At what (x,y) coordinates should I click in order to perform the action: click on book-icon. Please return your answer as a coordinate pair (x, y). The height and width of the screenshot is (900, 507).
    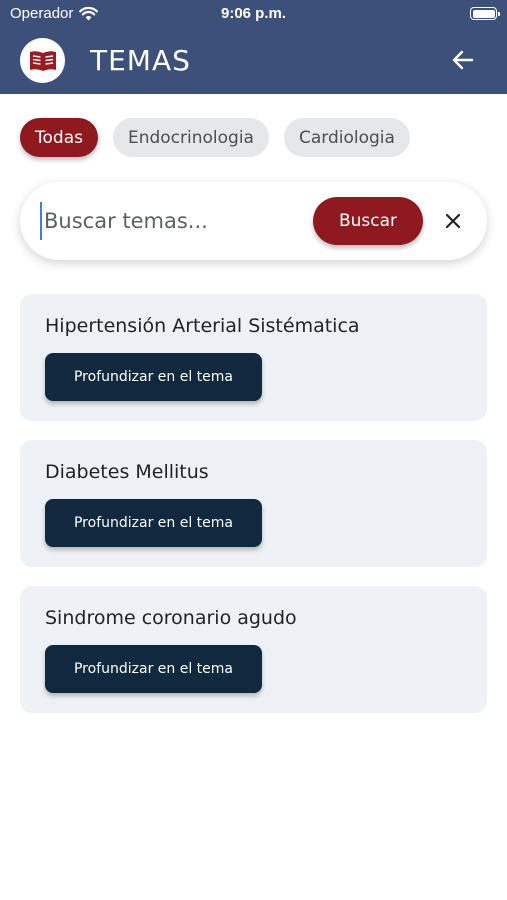
    Looking at the image, I should click on (42, 60).